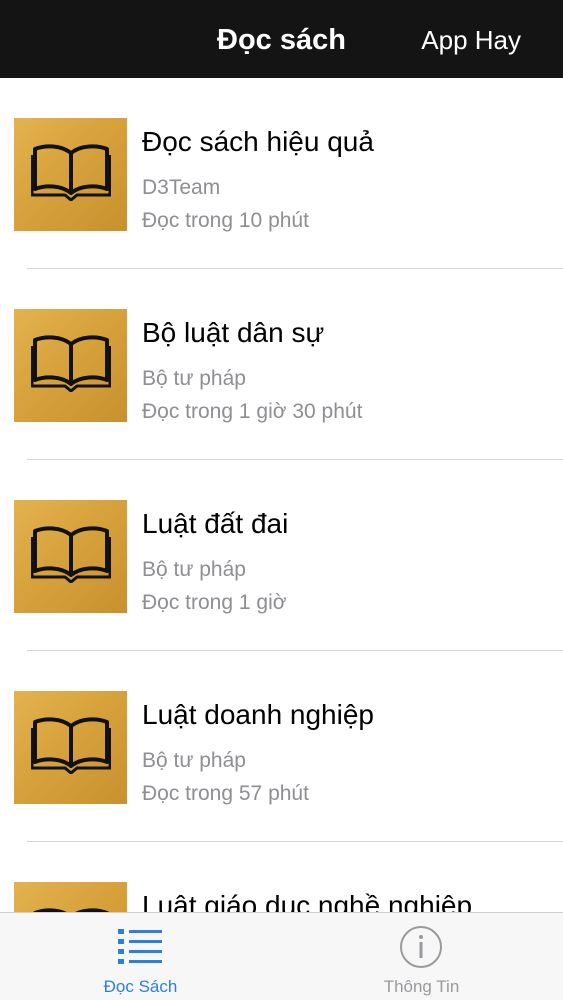  I want to click on book-title: Luật doanh nghiệp, so click(258, 714).